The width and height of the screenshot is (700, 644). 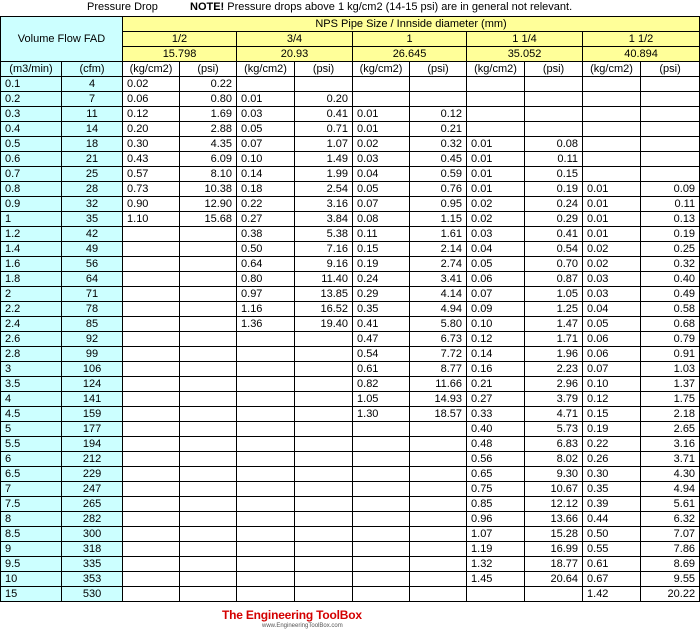 I want to click on flow-cfm-cell: 177, so click(x=92, y=429).